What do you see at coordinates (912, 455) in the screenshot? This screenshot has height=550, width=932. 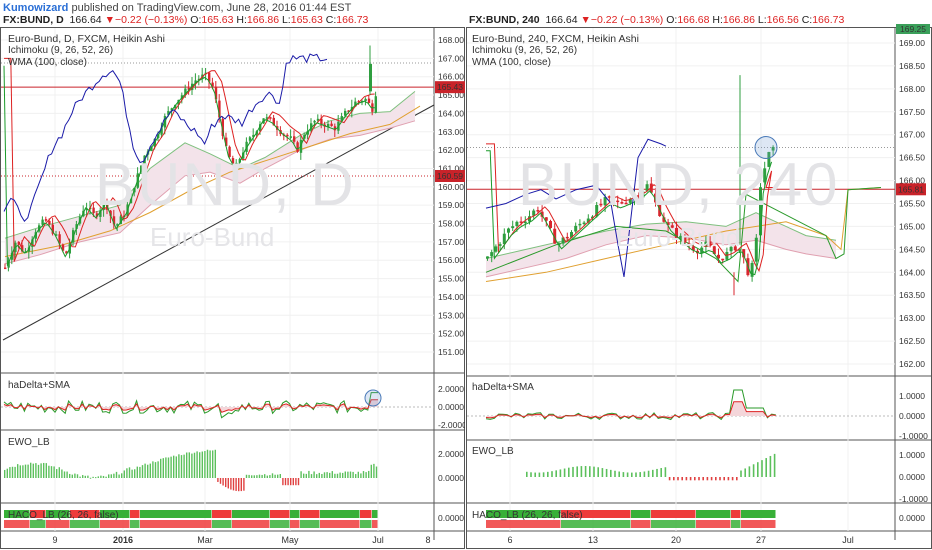 I see `ewo-tick: 1.0000` at bounding box center [912, 455].